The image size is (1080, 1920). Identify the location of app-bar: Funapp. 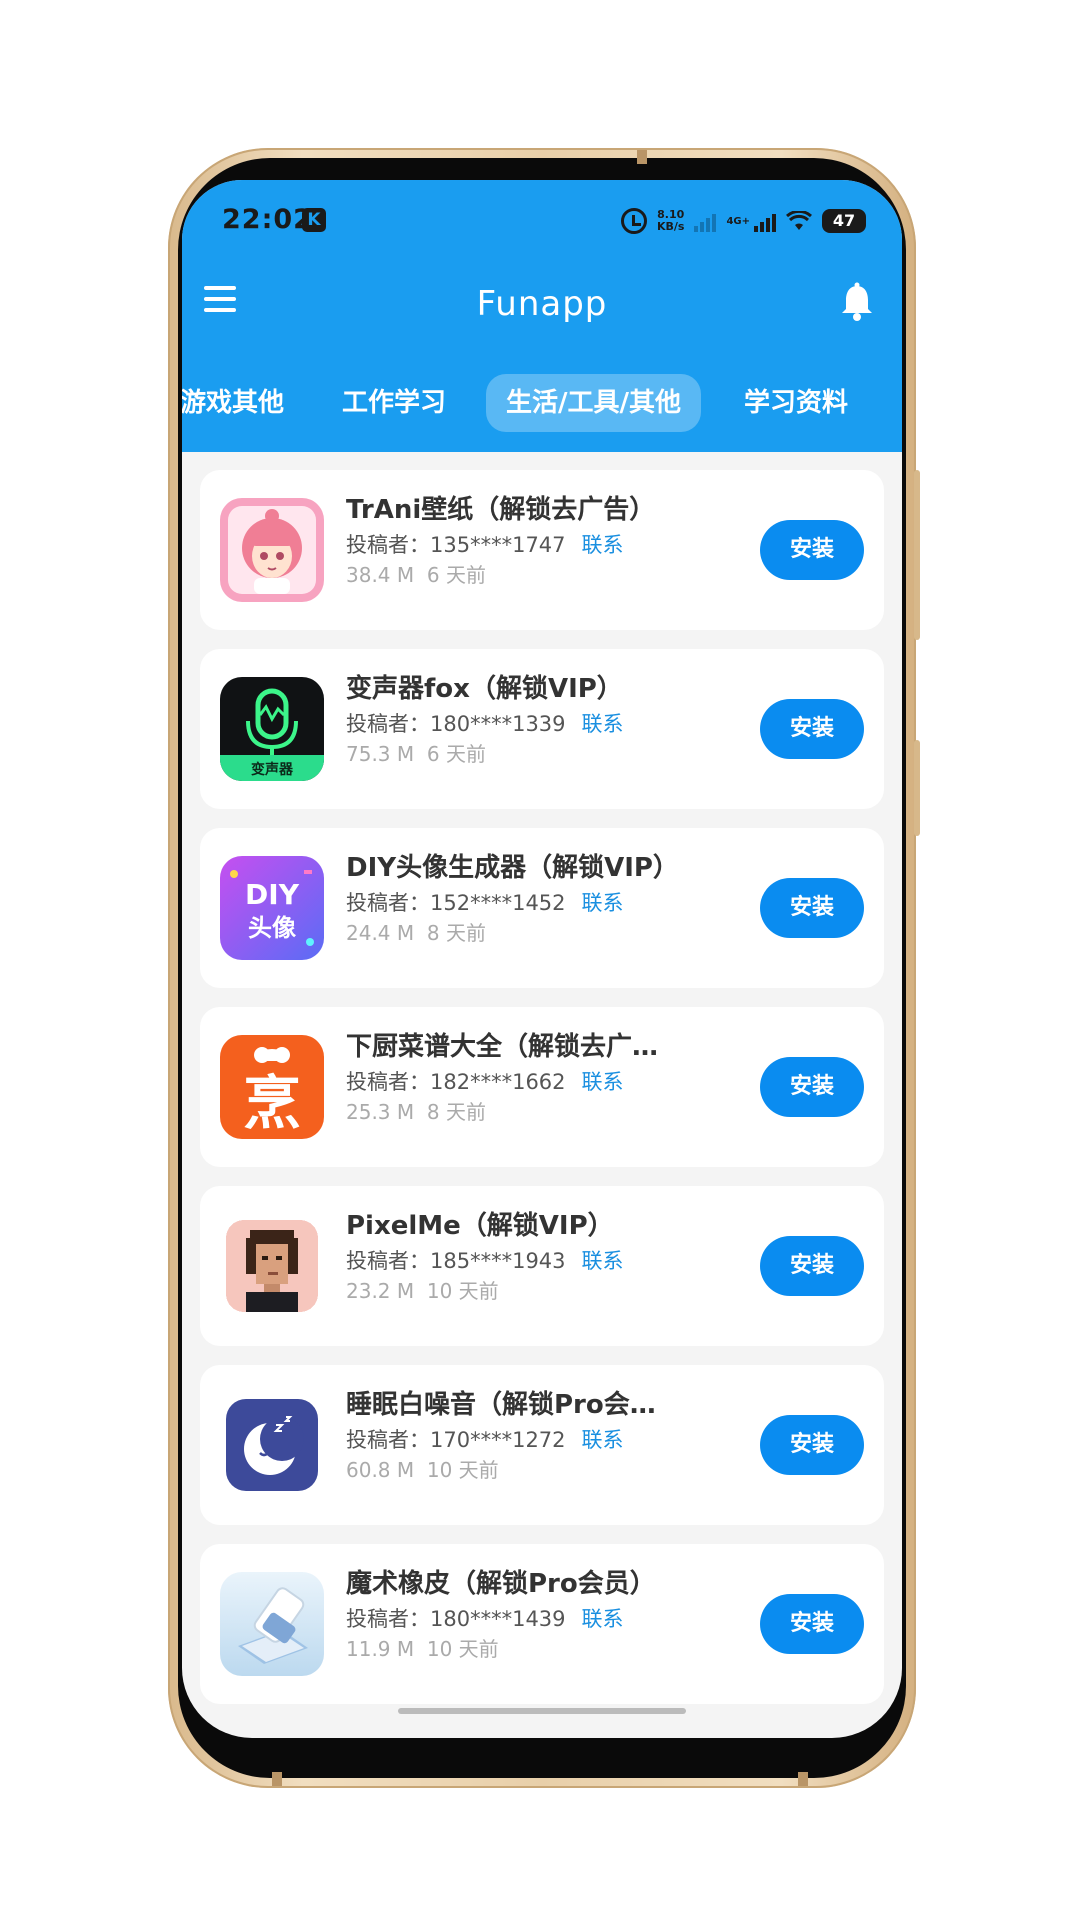
(542, 315).